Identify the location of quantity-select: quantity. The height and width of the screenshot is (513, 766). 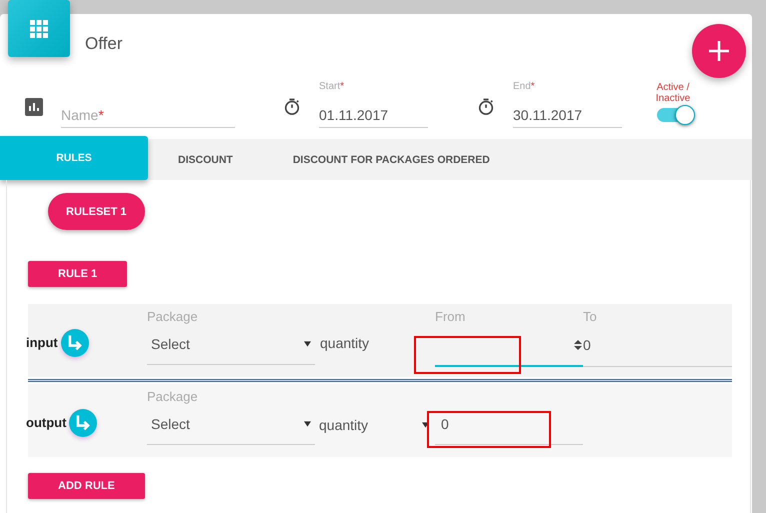
(375, 424).